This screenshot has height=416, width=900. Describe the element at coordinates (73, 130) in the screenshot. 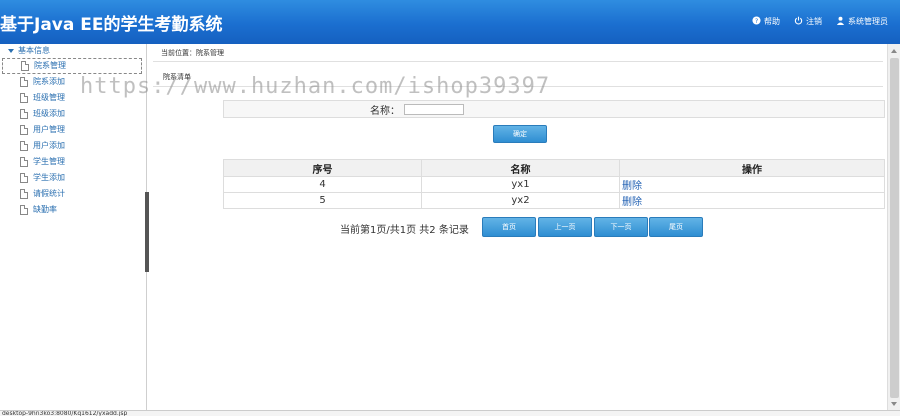

I see `sidebar-item-user-manage: 用户管理` at that location.